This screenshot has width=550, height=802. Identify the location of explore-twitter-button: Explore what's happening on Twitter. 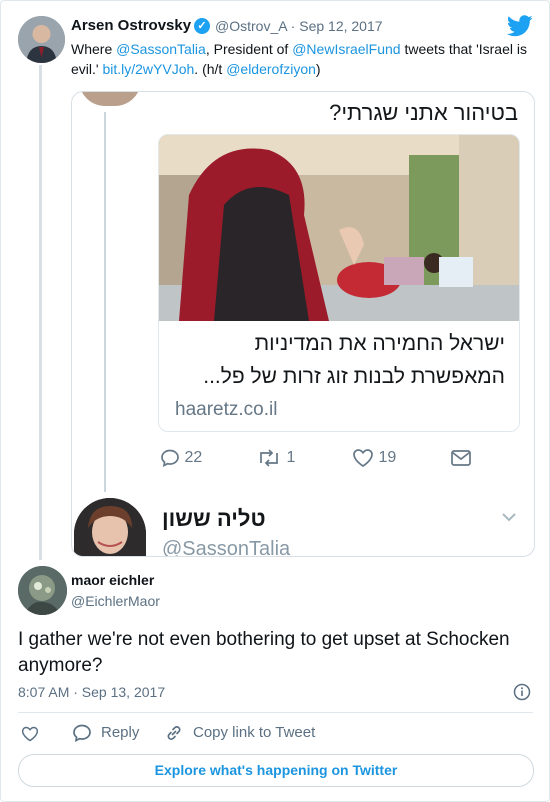
(276, 770).